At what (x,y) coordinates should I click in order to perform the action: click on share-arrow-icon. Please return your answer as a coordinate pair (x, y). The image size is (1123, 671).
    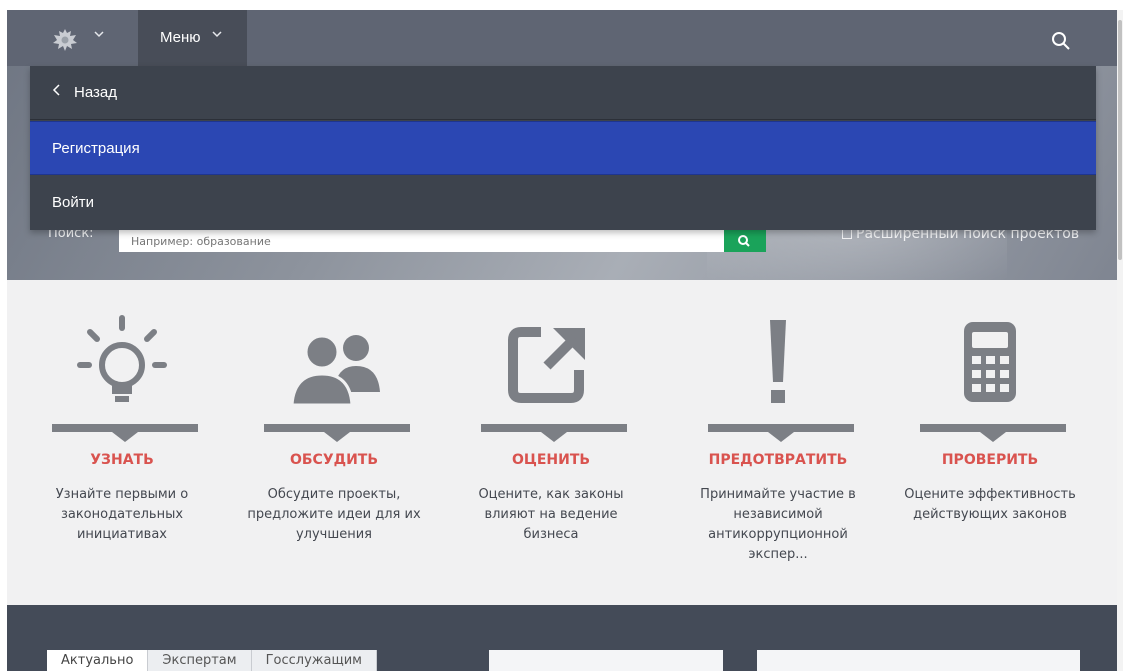
    Looking at the image, I should click on (551, 360).